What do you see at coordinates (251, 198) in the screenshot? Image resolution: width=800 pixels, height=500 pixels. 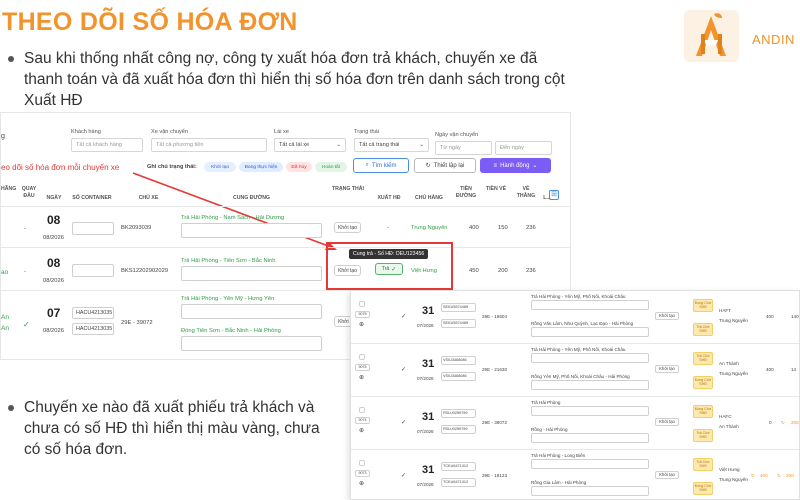 I see `col-header-route: CUNG ĐƯỜNG` at bounding box center [251, 198].